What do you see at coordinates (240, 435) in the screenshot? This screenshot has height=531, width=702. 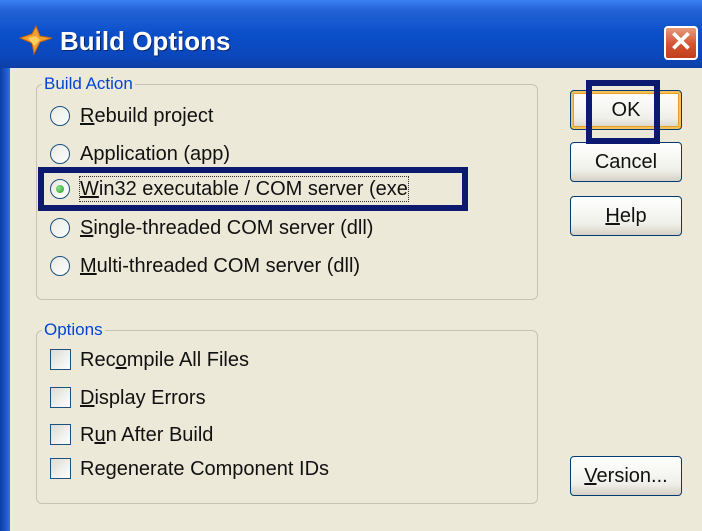 I see `checkbox-run-after-build: Run After Build` at bounding box center [240, 435].